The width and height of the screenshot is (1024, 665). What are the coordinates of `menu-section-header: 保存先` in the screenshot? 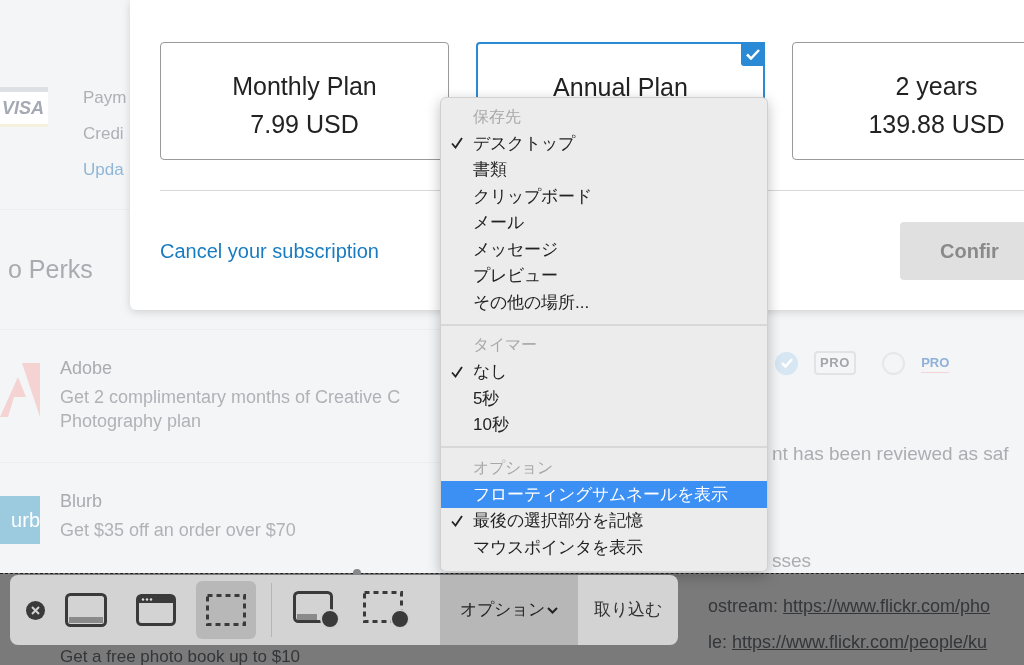 It's located at (497, 116).